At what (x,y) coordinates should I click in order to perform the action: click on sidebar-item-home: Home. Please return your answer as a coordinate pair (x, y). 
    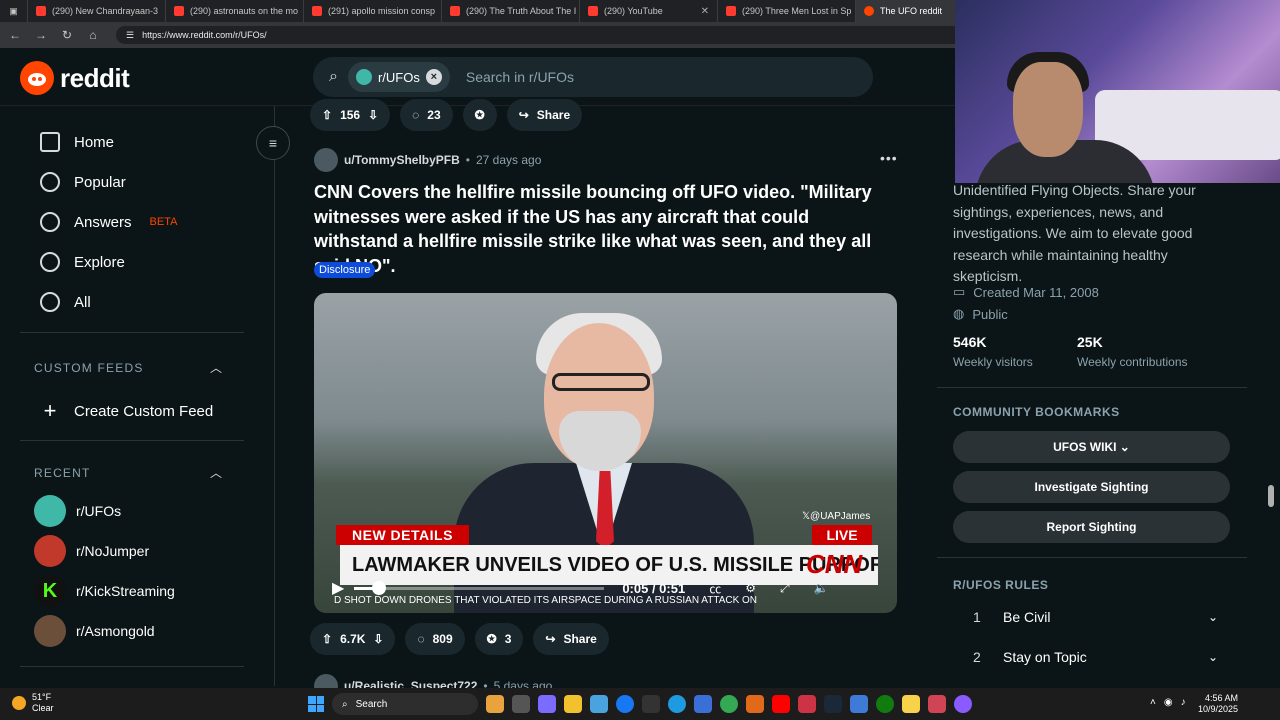
    Looking at the image, I should click on (77, 142).